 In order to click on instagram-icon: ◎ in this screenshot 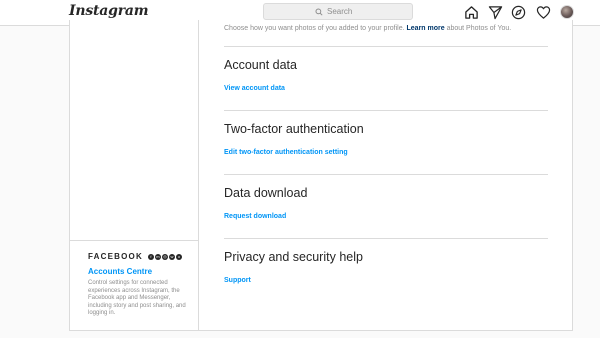, I will do `click(164, 256)`.